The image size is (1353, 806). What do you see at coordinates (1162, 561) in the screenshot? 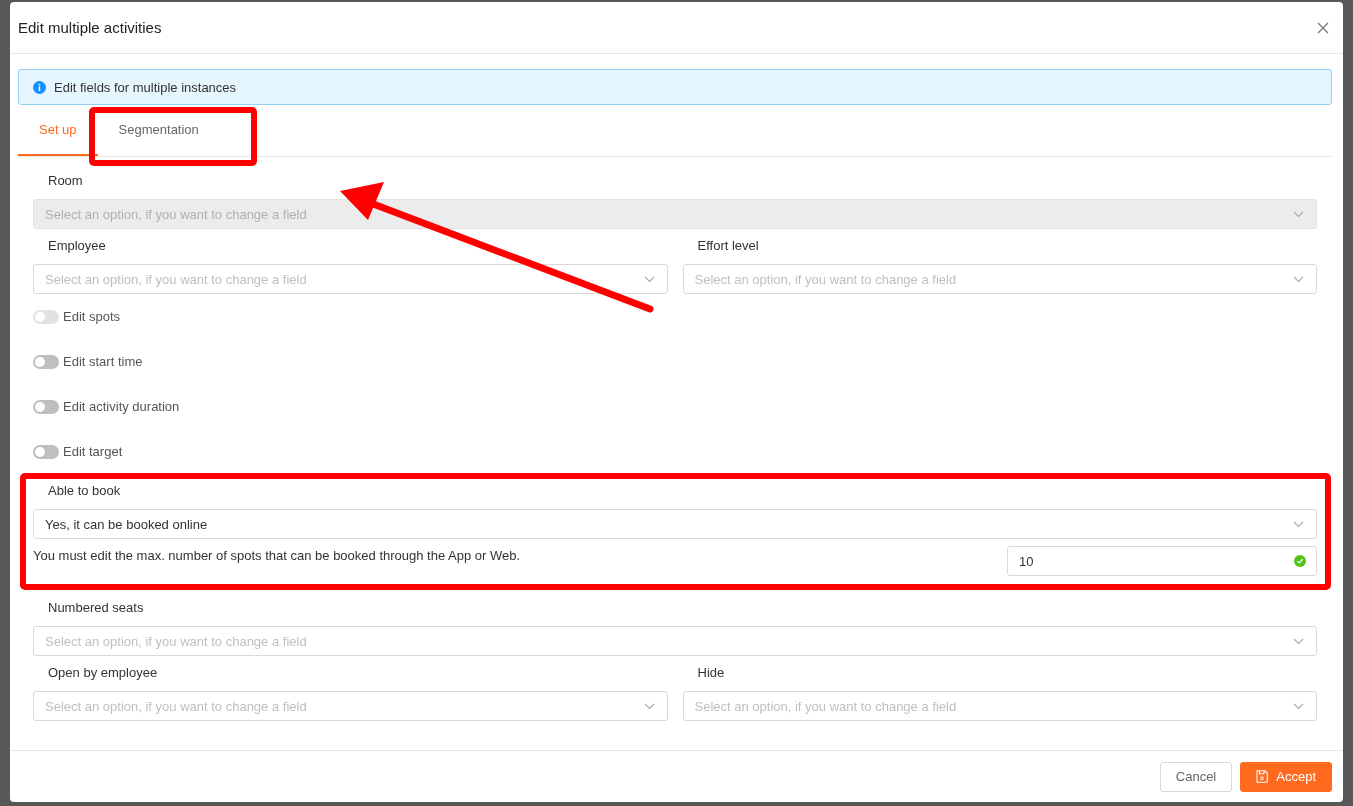
I see `number-field: 10` at bounding box center [1162, 561].